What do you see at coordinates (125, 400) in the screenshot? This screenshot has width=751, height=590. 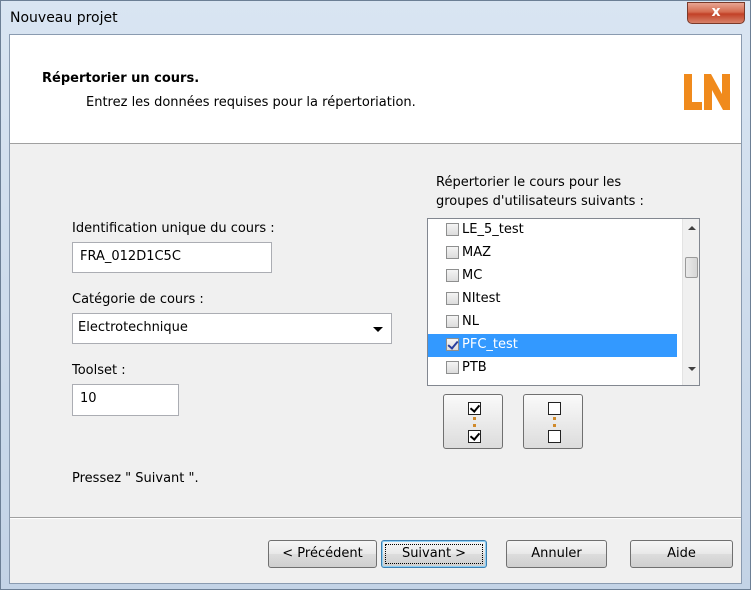 I see `toolset-field: 10` at bounding box center [125, 400].